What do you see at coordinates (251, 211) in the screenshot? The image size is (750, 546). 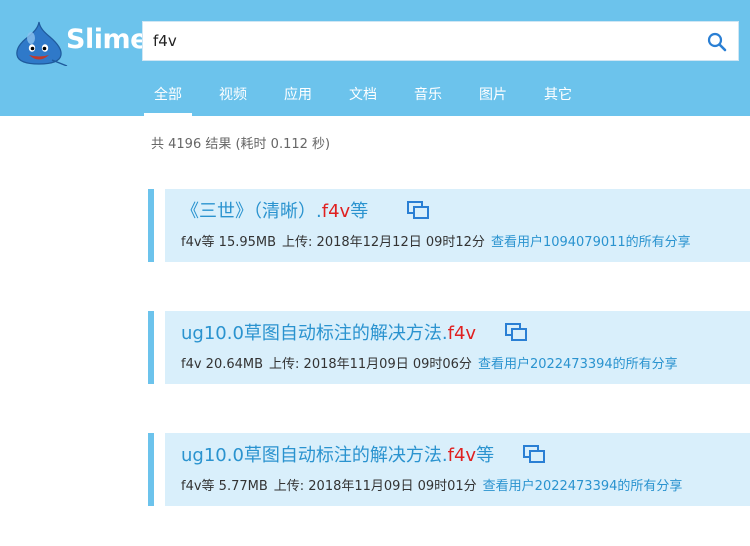 I see `result-title-text: 《三世》（清晰）.` at bounding box center [251, 211].